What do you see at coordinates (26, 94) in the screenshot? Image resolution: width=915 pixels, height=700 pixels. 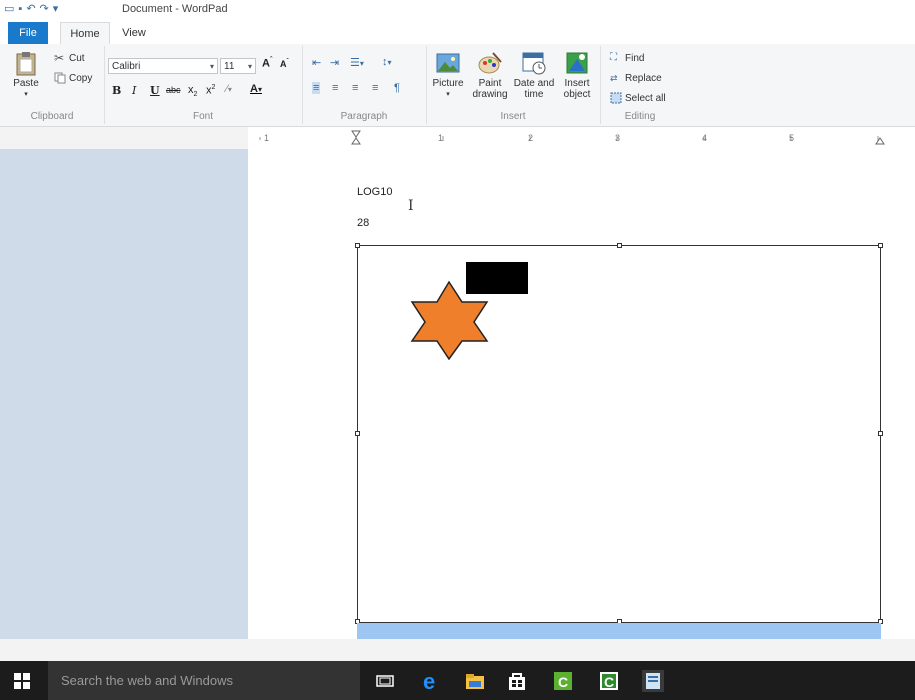 I see `paste-dropdown-icon: ▾` at bounding box center [26, 94].